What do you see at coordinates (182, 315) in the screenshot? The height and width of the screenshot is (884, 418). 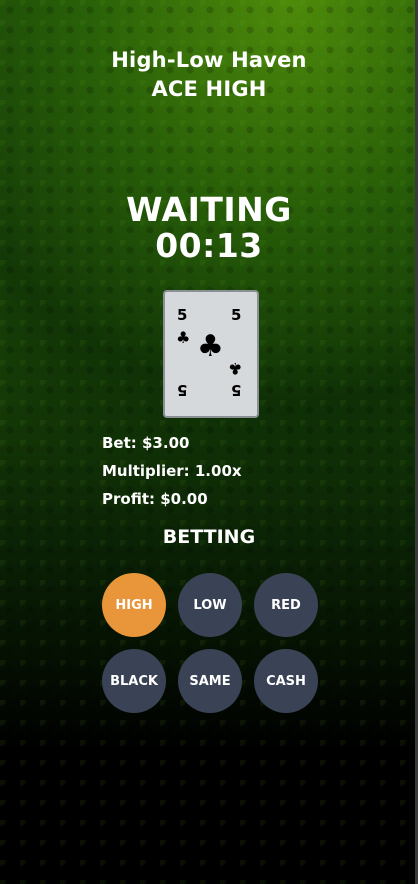 I see `card-rank-top-left: 5` at bounding box center [182, 315].